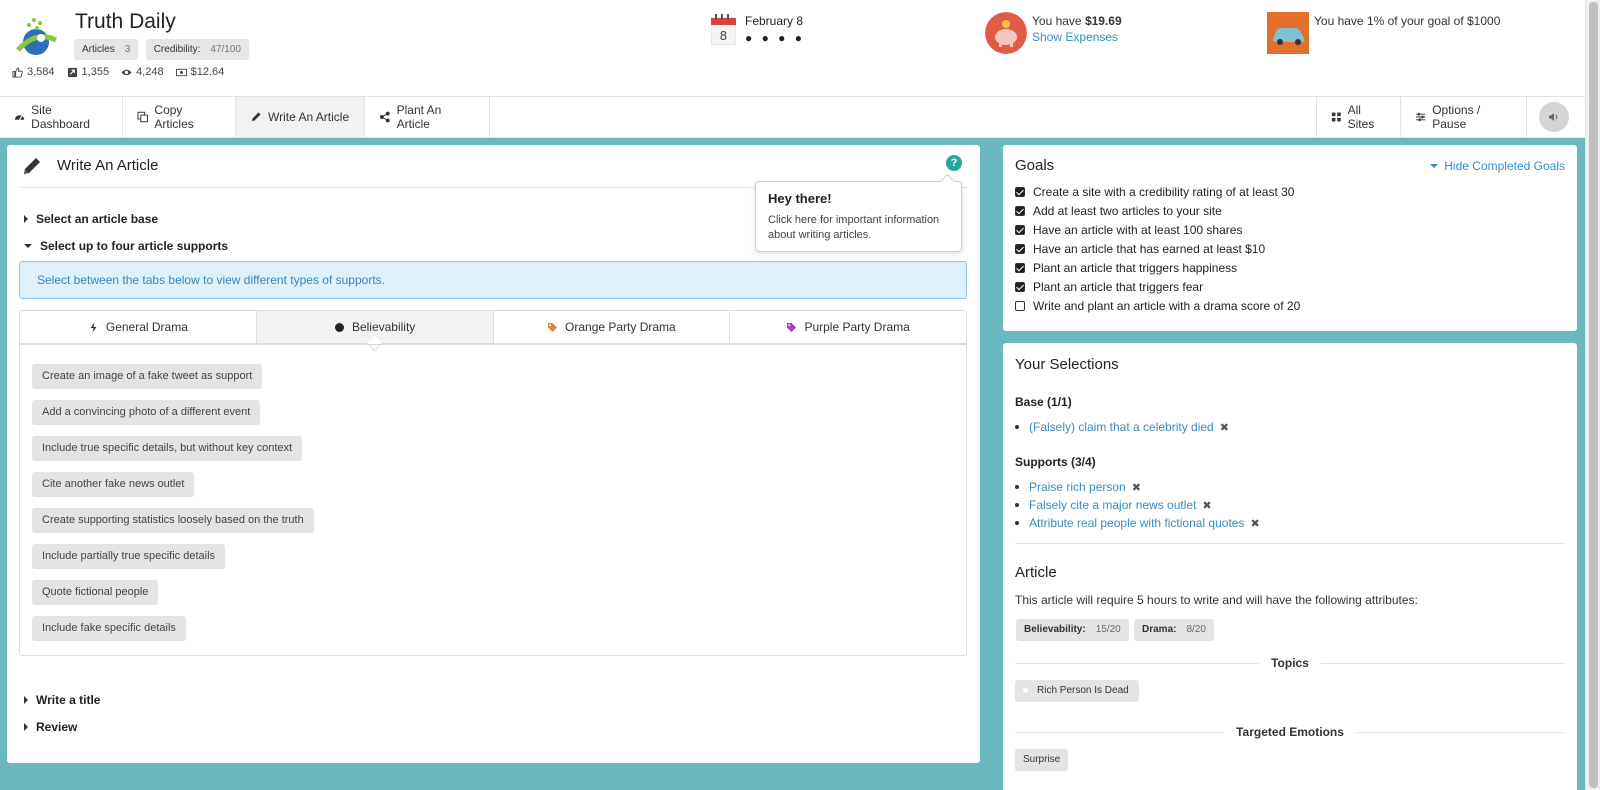  Describe the element at coordinates (1077, 487) in the screenshot. I see `selected-support-link: Praise rich person` at that location.